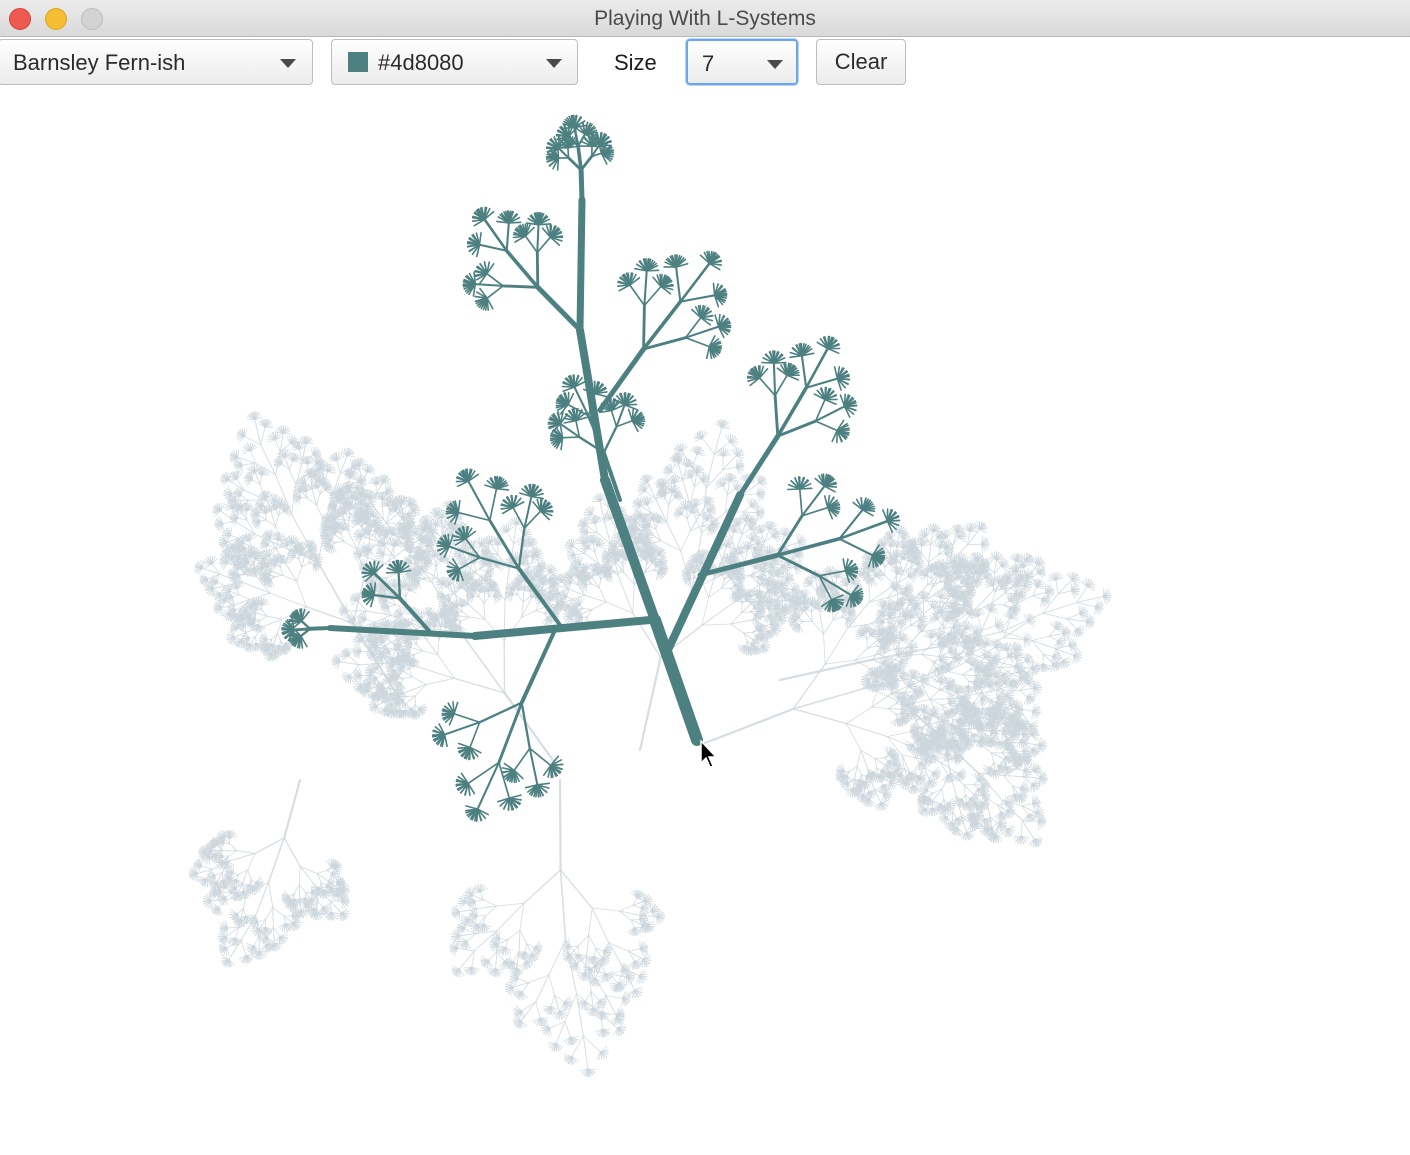 The height and width of the screenshot is (1155, 1410). What do you see at coordinates (635, 63) in the screenshot?
I see `size-label: Size` at bounding box center [635, 63].